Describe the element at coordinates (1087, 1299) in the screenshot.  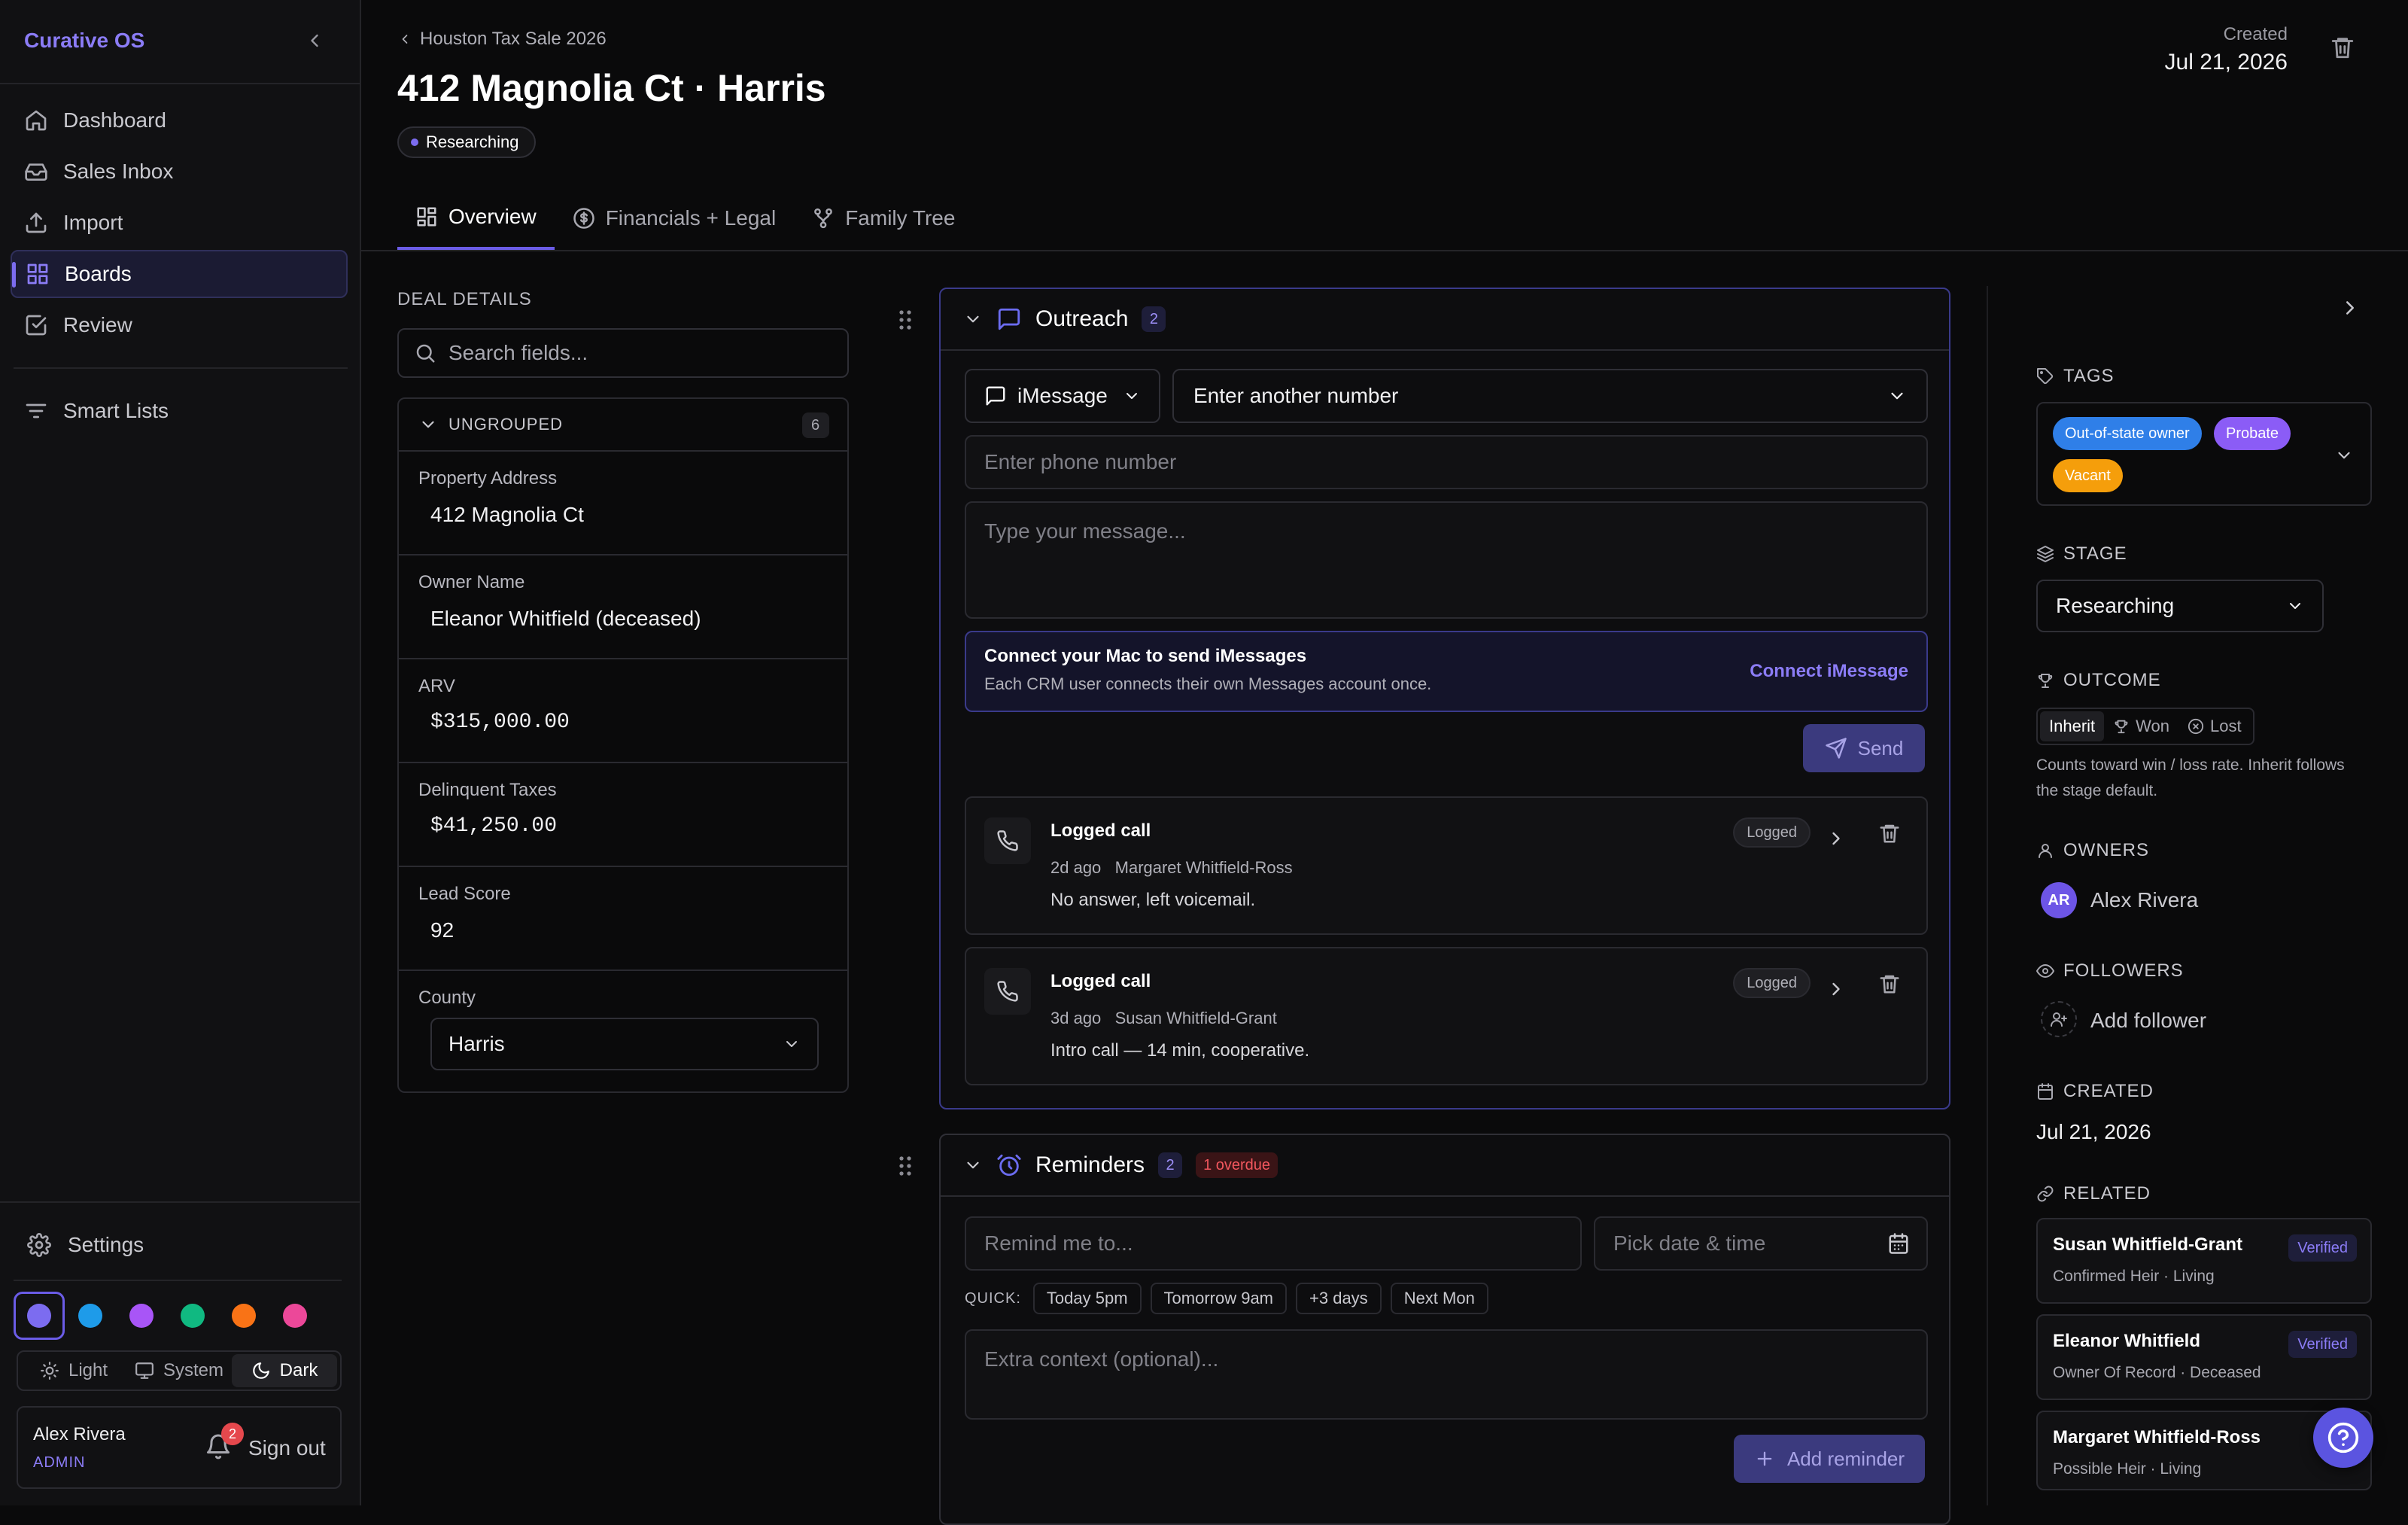
I see `quick-chip: Today 5pm` at that location.